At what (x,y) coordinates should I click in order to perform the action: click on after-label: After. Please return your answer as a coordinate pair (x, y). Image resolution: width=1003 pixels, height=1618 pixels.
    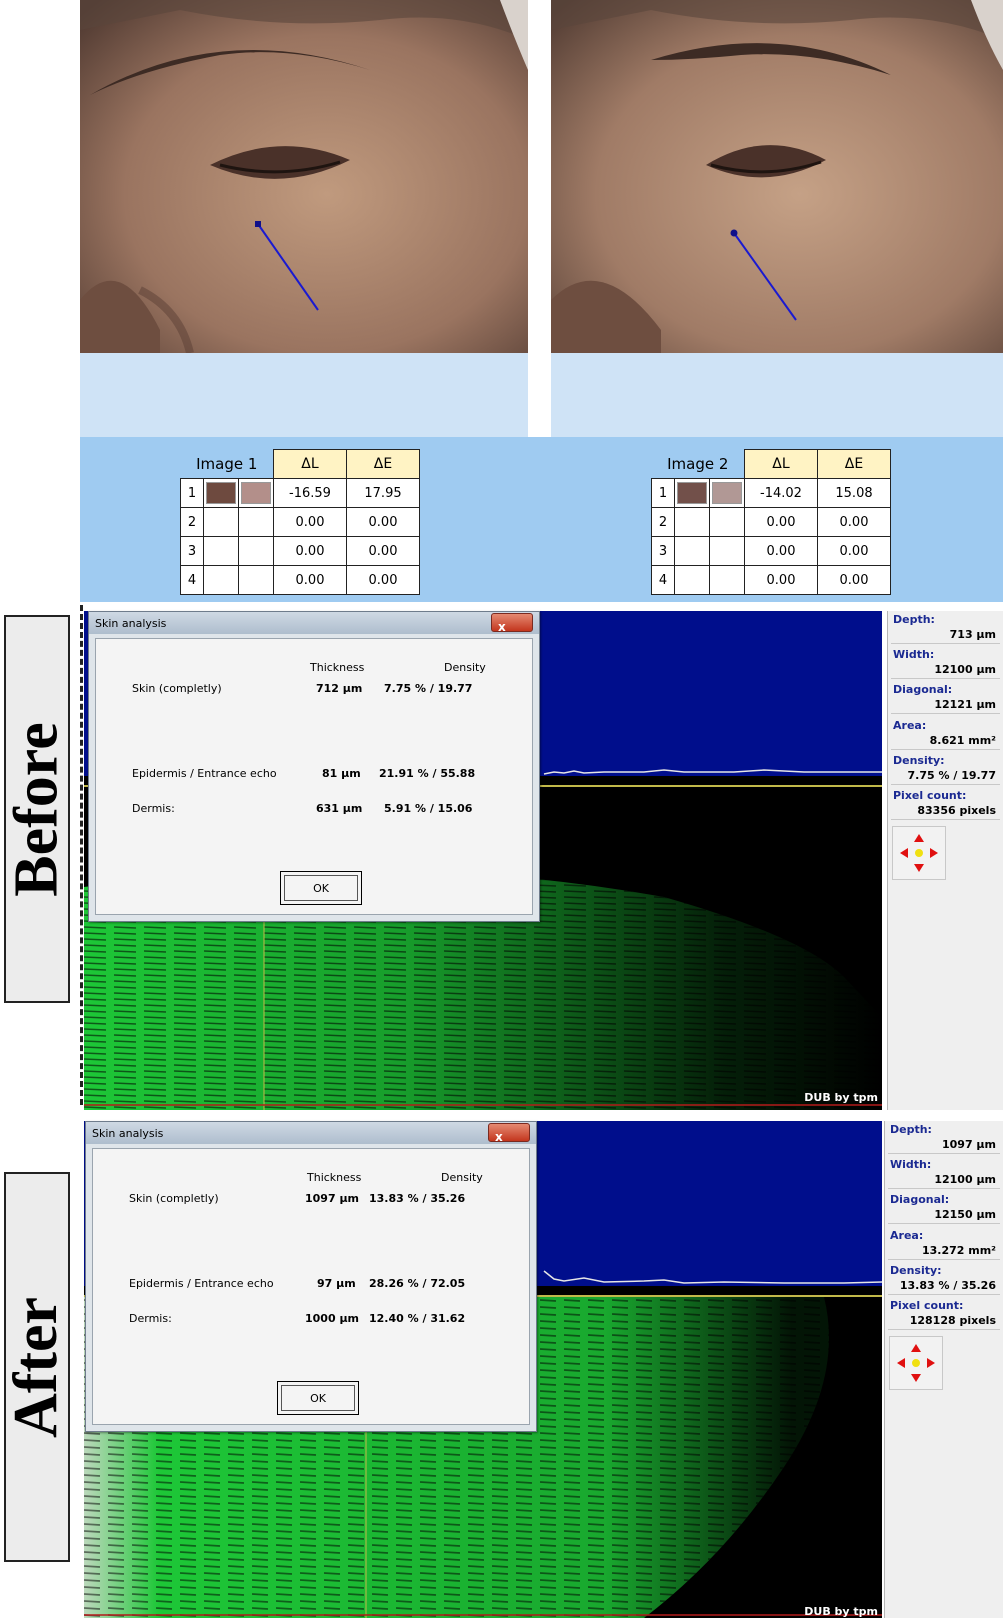
    Looking at the image, I should click on (36, 1367).